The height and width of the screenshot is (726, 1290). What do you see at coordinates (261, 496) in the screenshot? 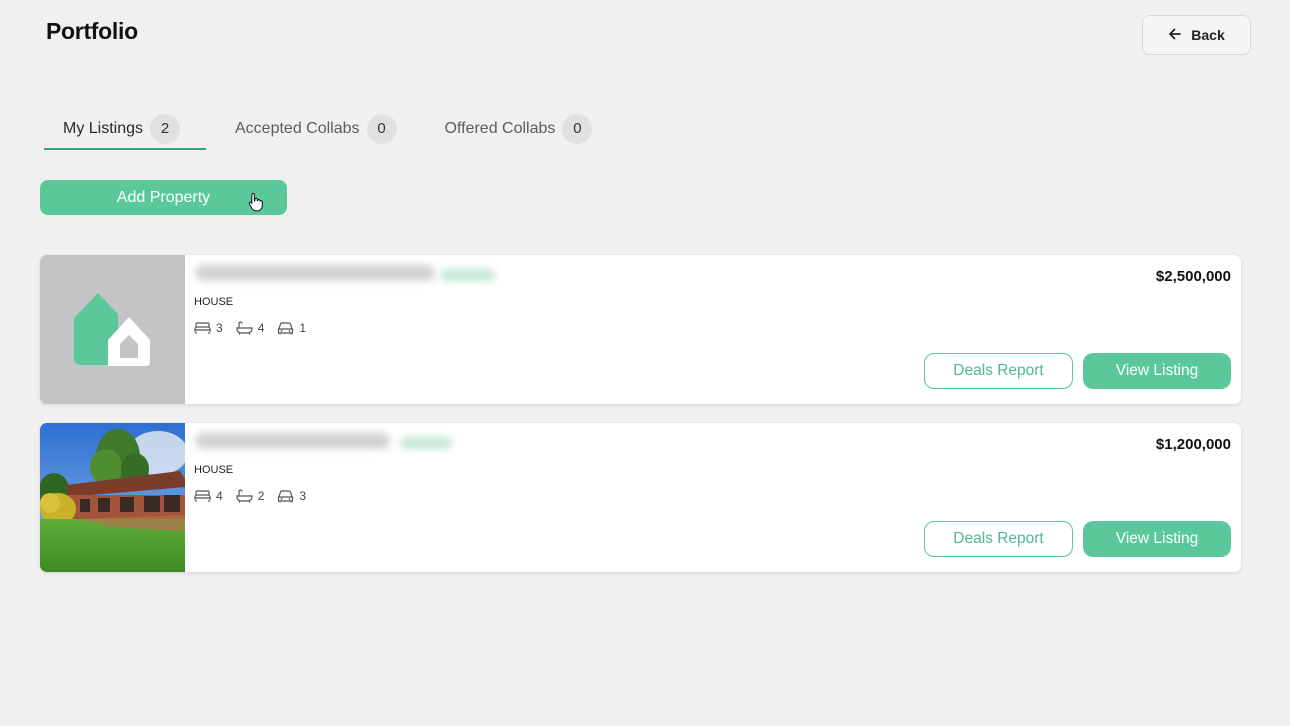
I see `baths-count: 2` at bounding box center [261, 496].